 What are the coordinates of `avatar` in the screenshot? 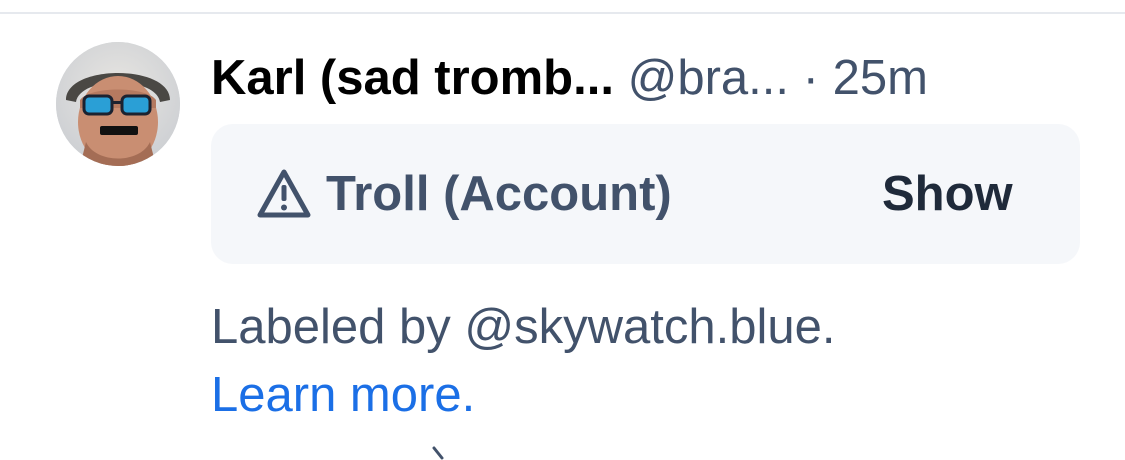 It's located at (118, 104).